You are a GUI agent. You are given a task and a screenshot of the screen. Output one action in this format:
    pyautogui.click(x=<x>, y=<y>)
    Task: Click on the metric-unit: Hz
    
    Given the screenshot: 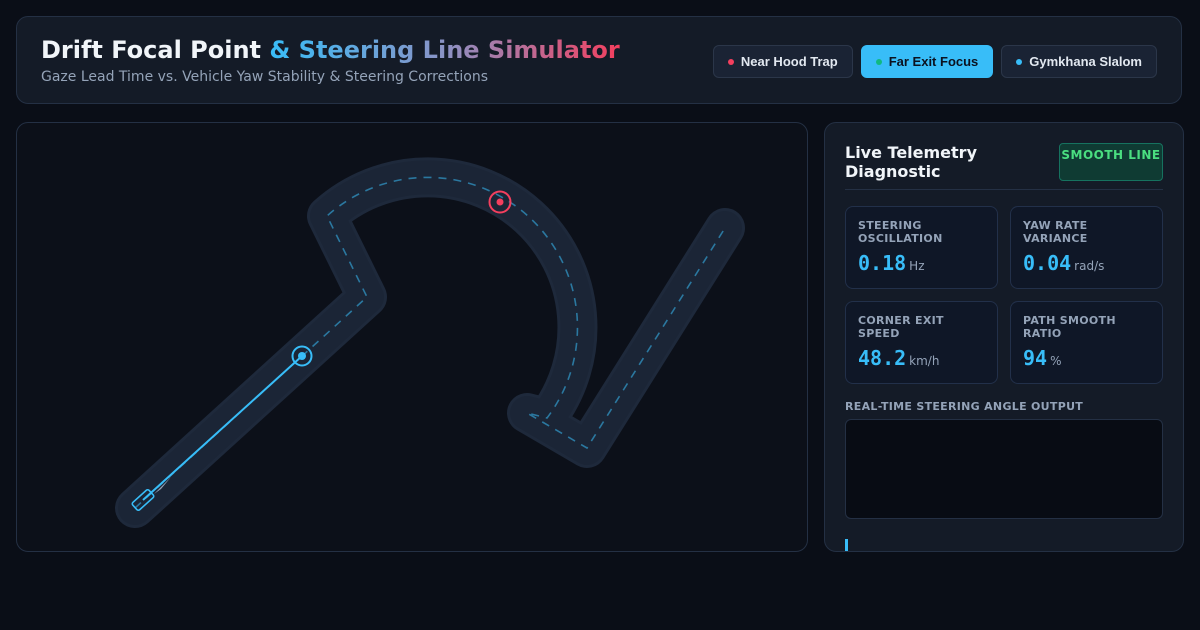 What is the action you would take?
    pyautogui.click(x=917, y=266)
    